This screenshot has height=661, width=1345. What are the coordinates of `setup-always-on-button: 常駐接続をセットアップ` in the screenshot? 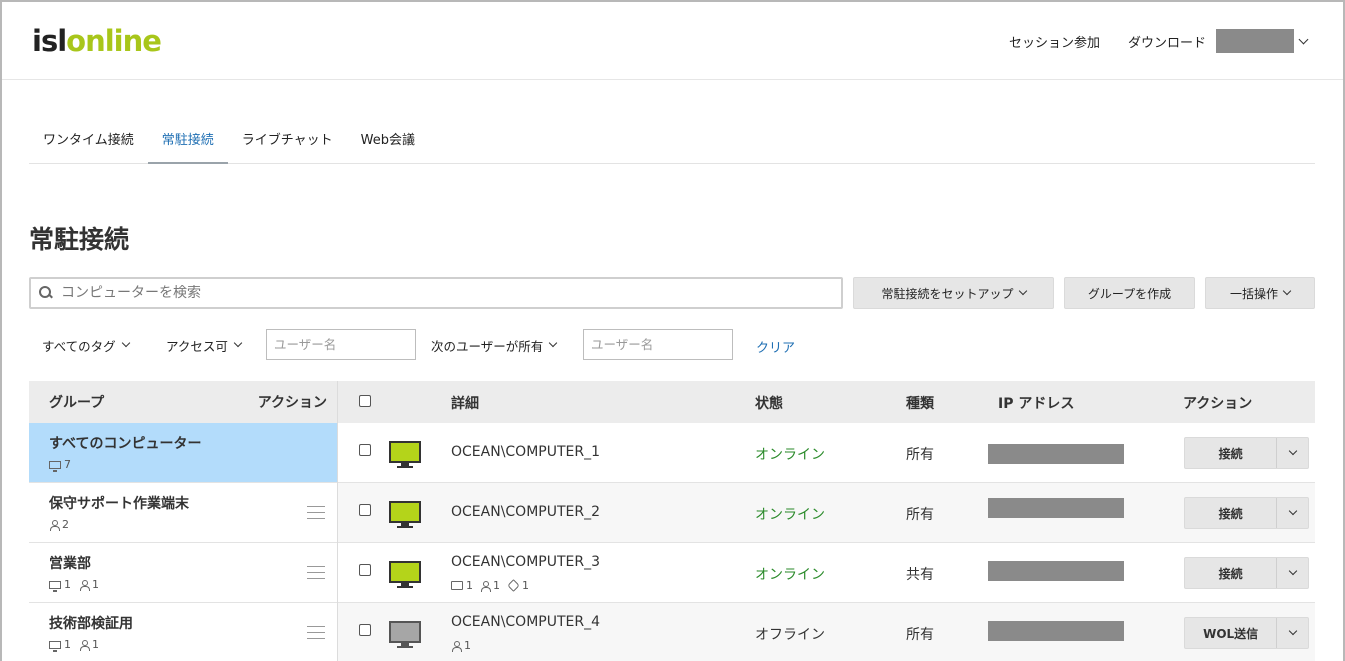 It's located at (953, 293).